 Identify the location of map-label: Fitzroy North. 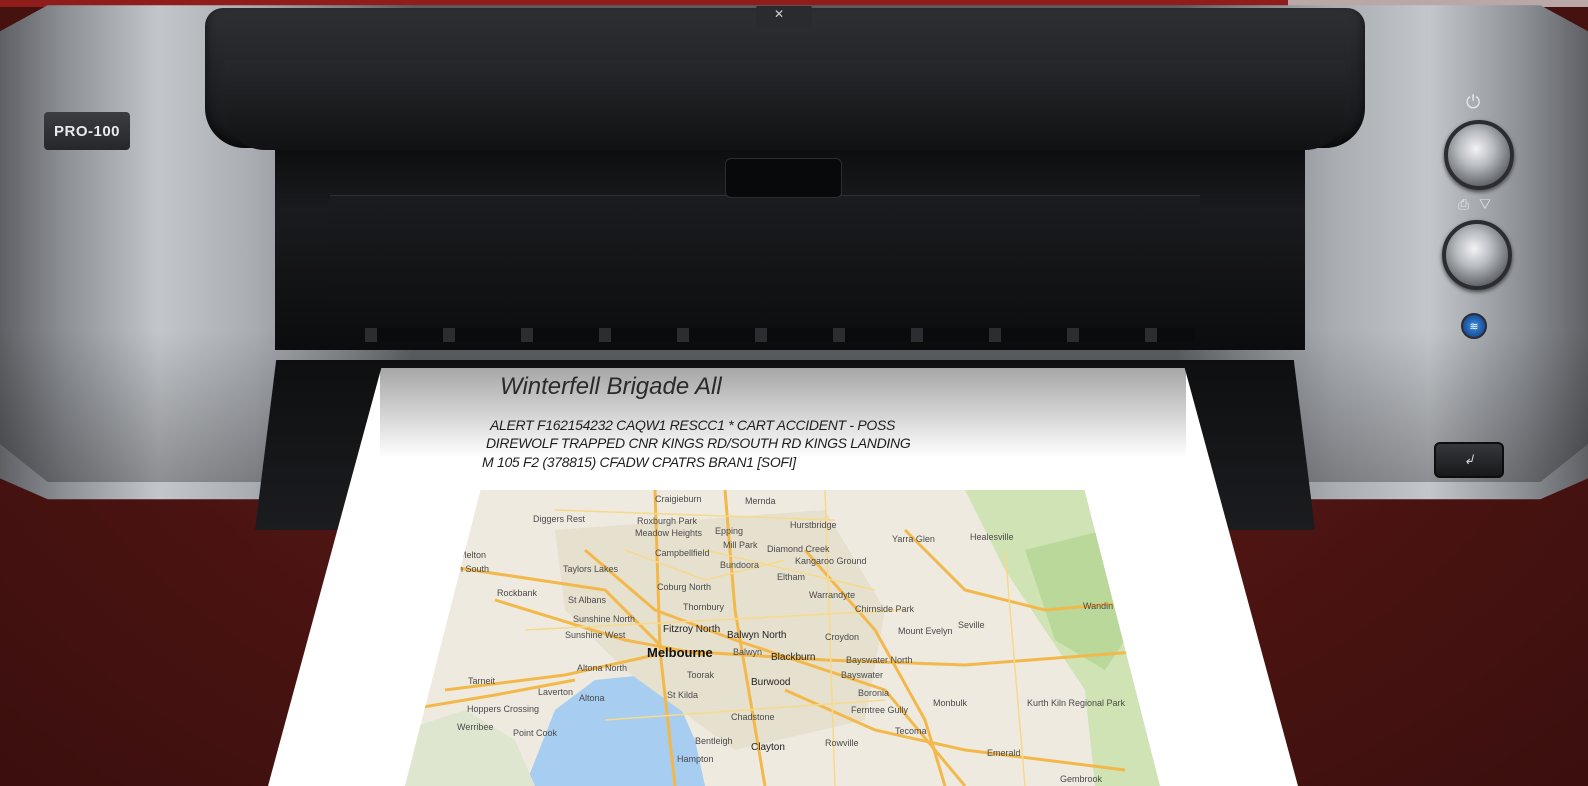
(692, 629).